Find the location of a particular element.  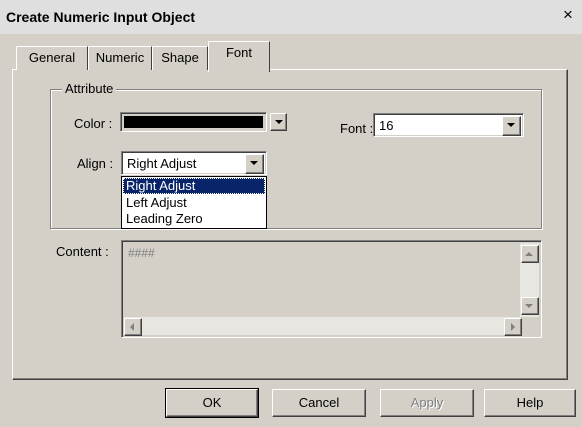

color-swatch is located at coordinates (193, 122).